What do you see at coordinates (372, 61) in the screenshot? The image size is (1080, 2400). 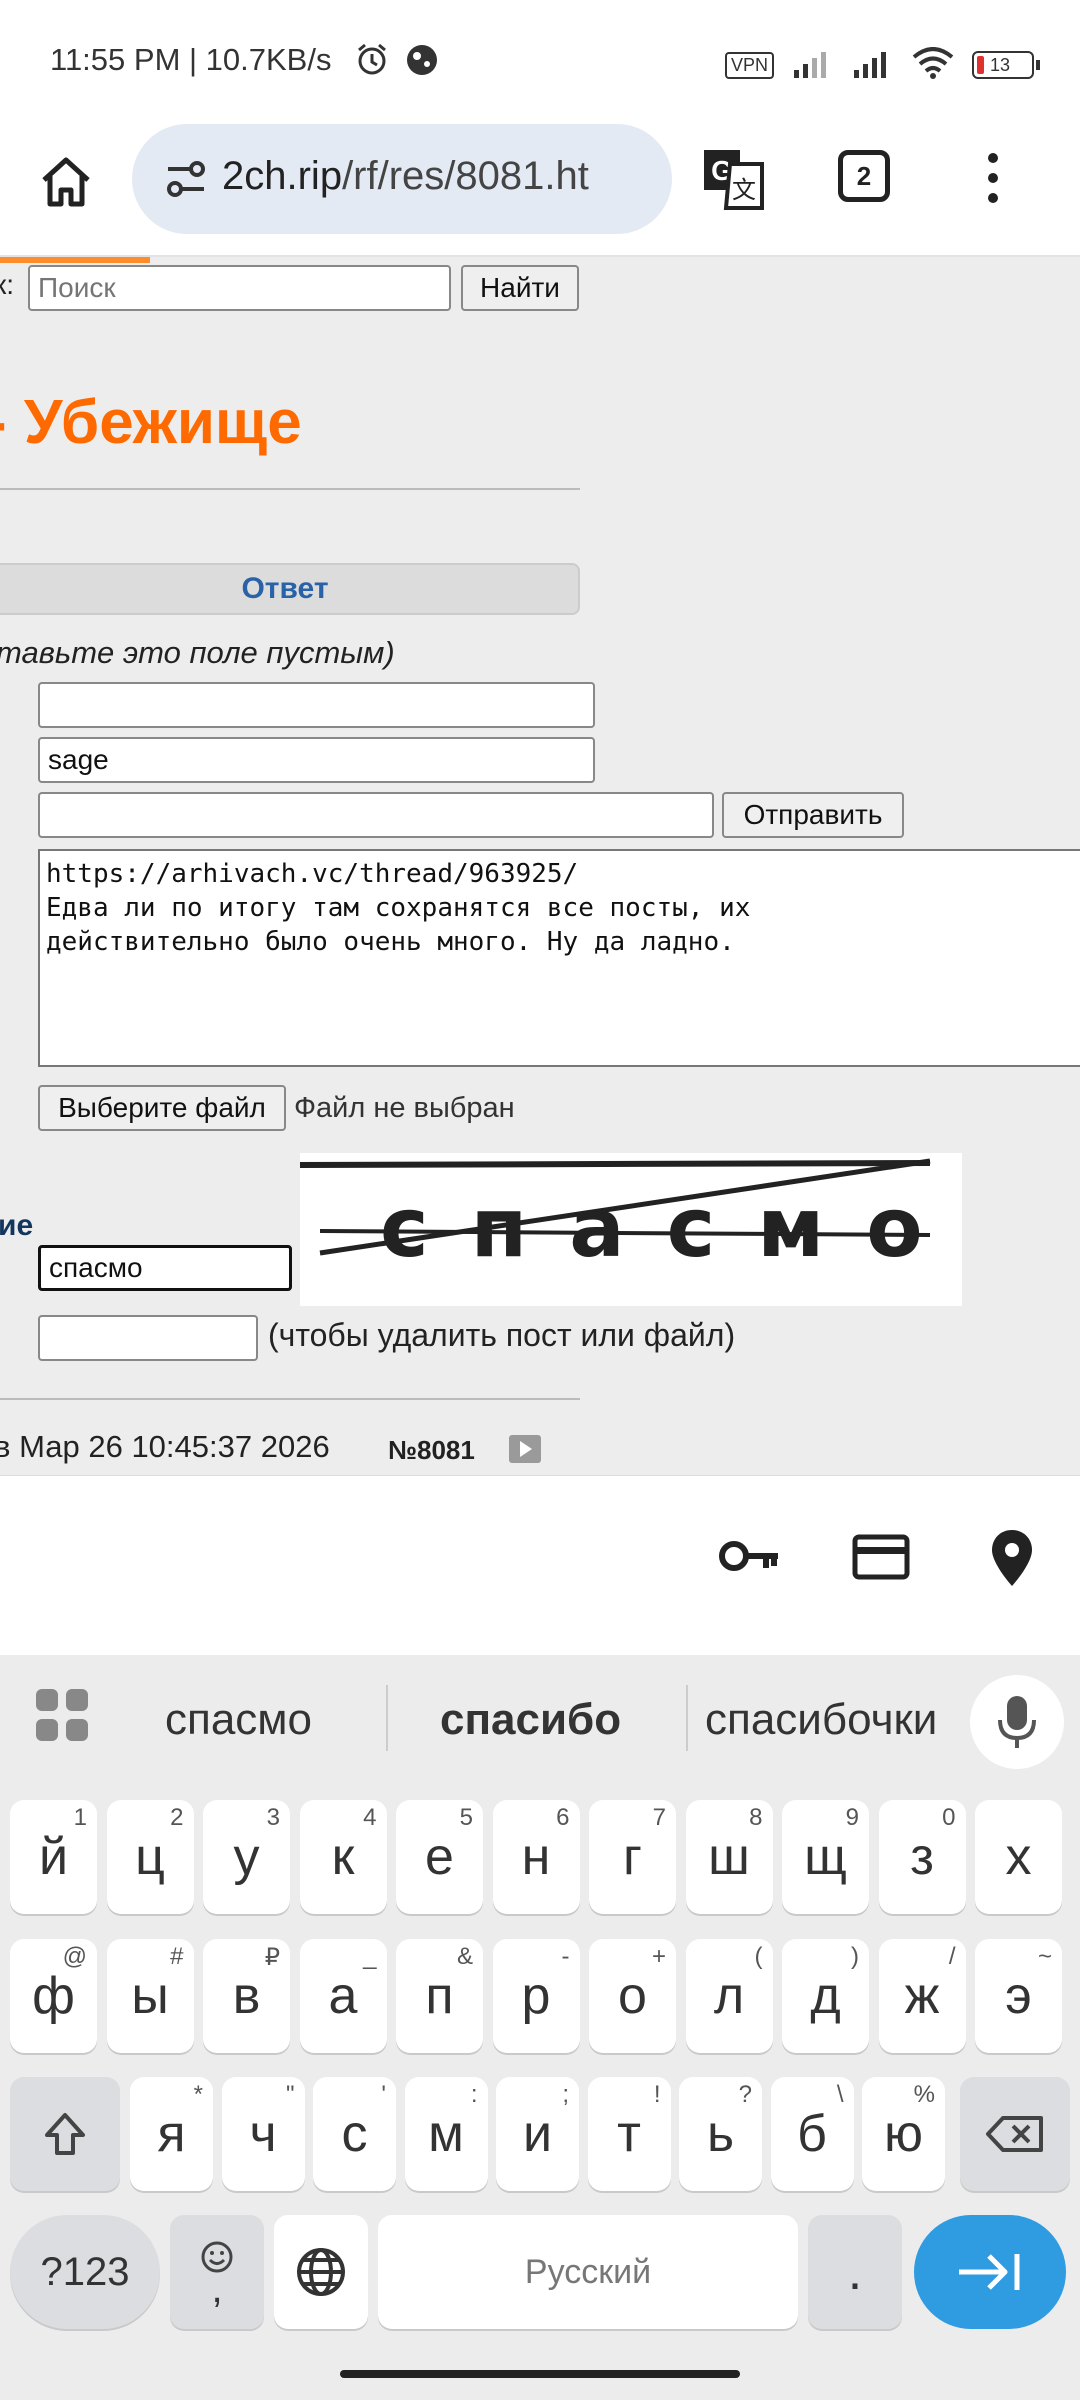 I see `alarm-icon` at bounding box center [372, 61].